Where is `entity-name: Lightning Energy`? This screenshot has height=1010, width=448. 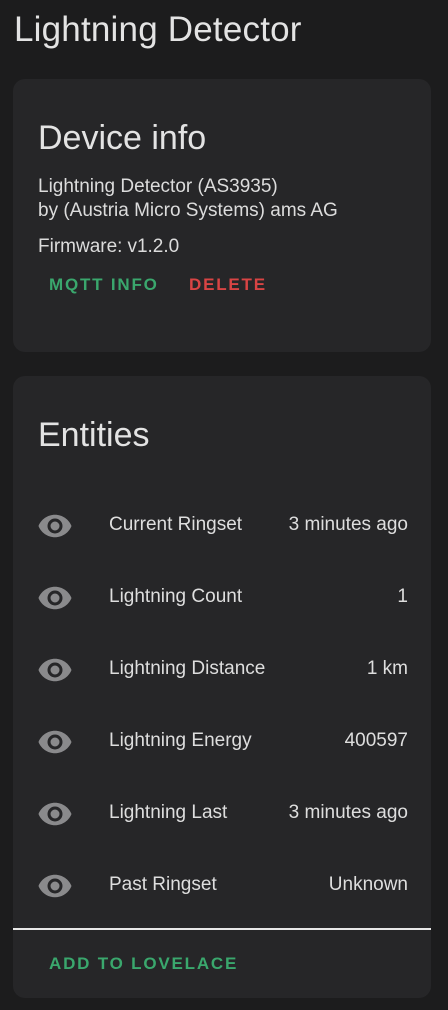
entity-name: Lightning Energy is located at coordinates (180, 740).